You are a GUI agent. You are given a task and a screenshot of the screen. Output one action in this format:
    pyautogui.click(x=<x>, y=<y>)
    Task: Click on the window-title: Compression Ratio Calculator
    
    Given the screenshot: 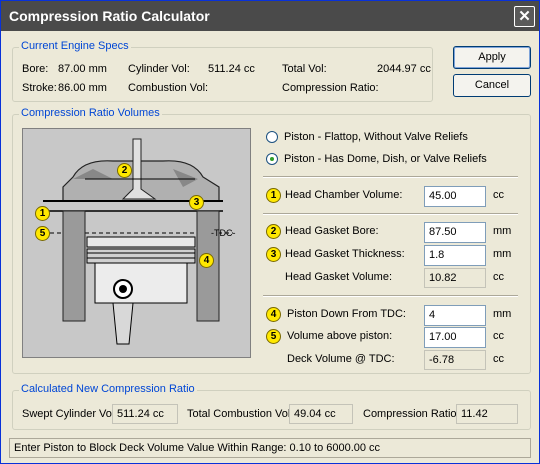 What is the action you would take?
    pyautogui.click(x=109, y=16)
    